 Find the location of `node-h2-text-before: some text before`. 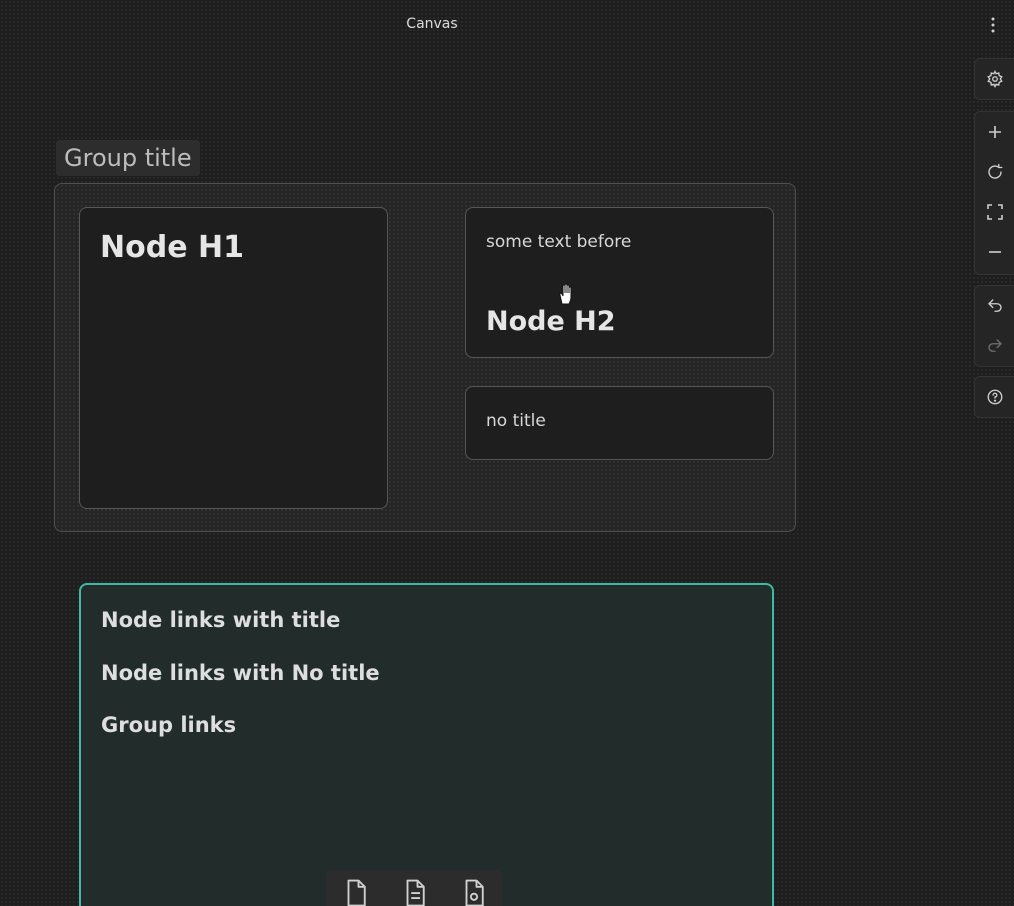

node-h2-text-before: some text before is located at coordinates (559, 242).